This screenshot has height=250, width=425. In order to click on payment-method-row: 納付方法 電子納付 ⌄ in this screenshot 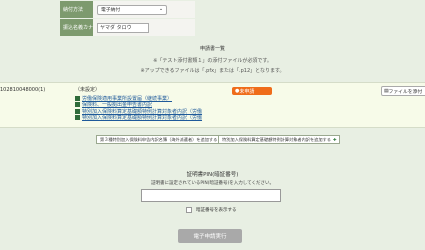, I will do `click(127, 9)`.